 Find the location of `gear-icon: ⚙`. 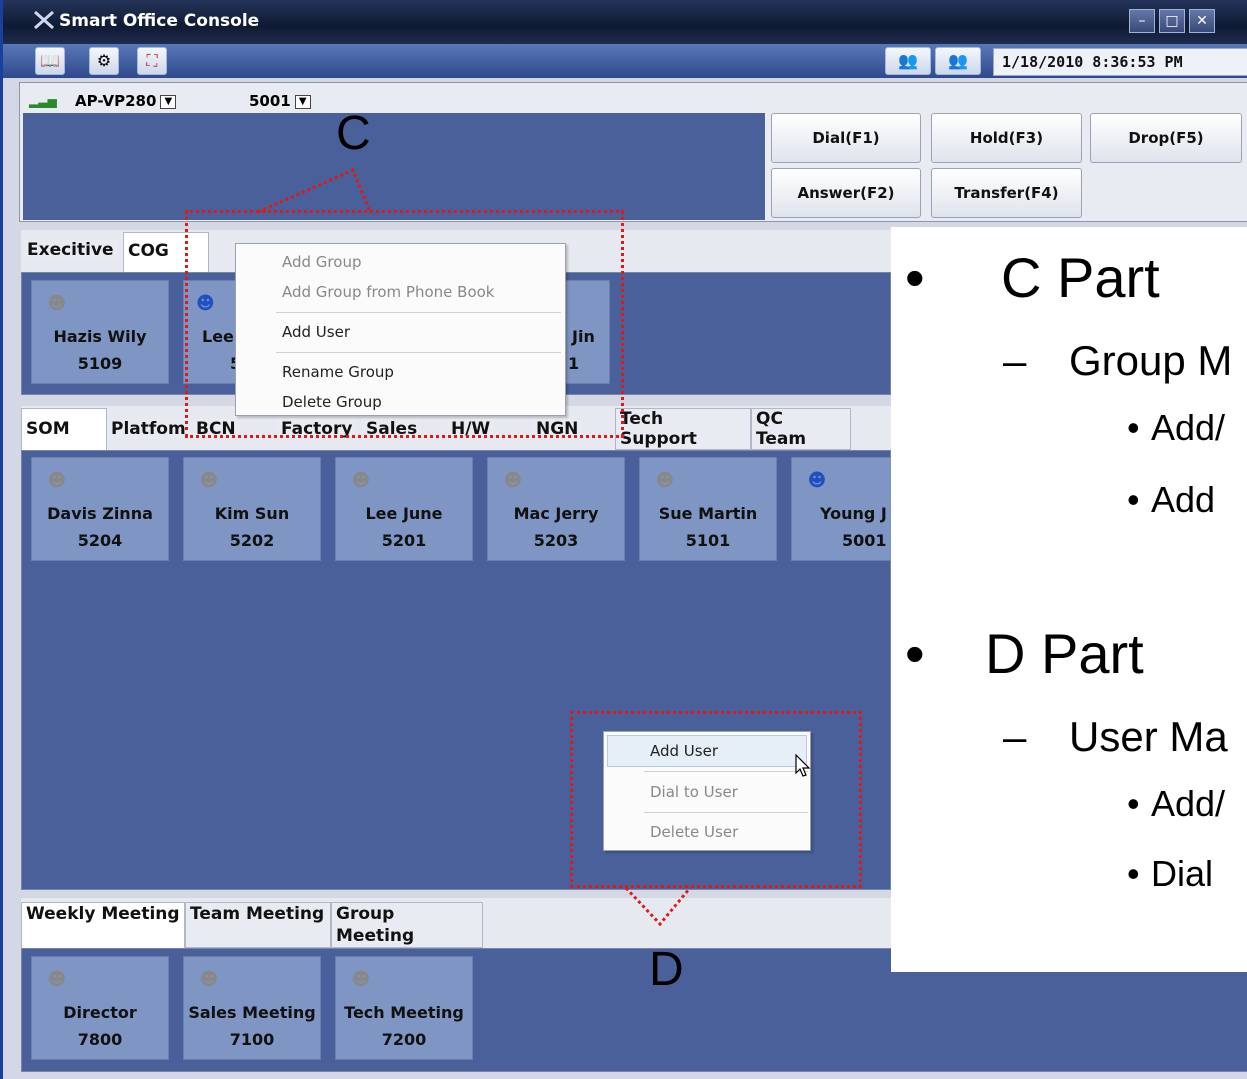

gear-icon: ⚙ is located at coordinates (104, 61).